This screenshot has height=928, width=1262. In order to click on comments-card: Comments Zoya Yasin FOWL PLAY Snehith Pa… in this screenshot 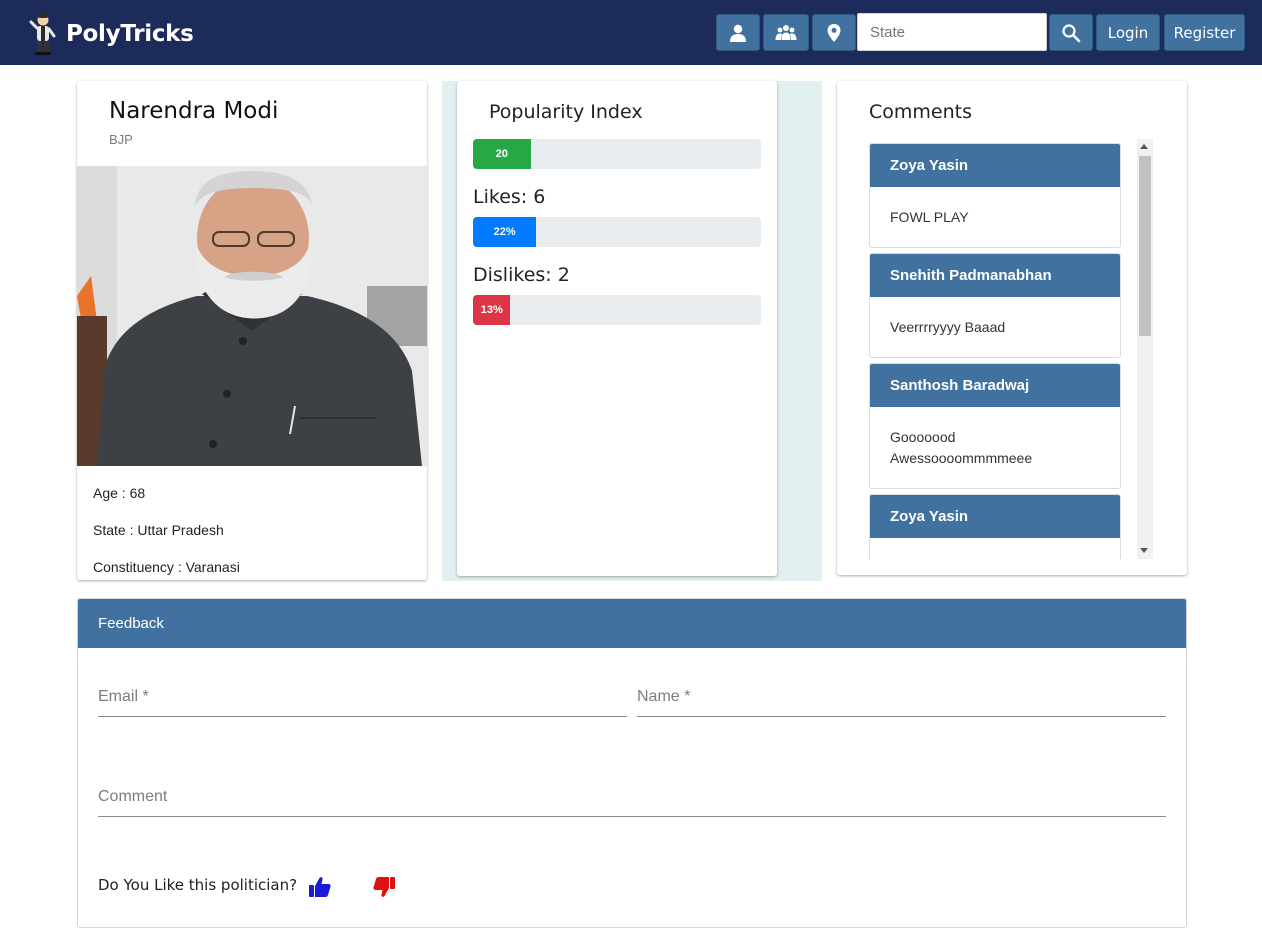, I will do `click(1012, 328)`.